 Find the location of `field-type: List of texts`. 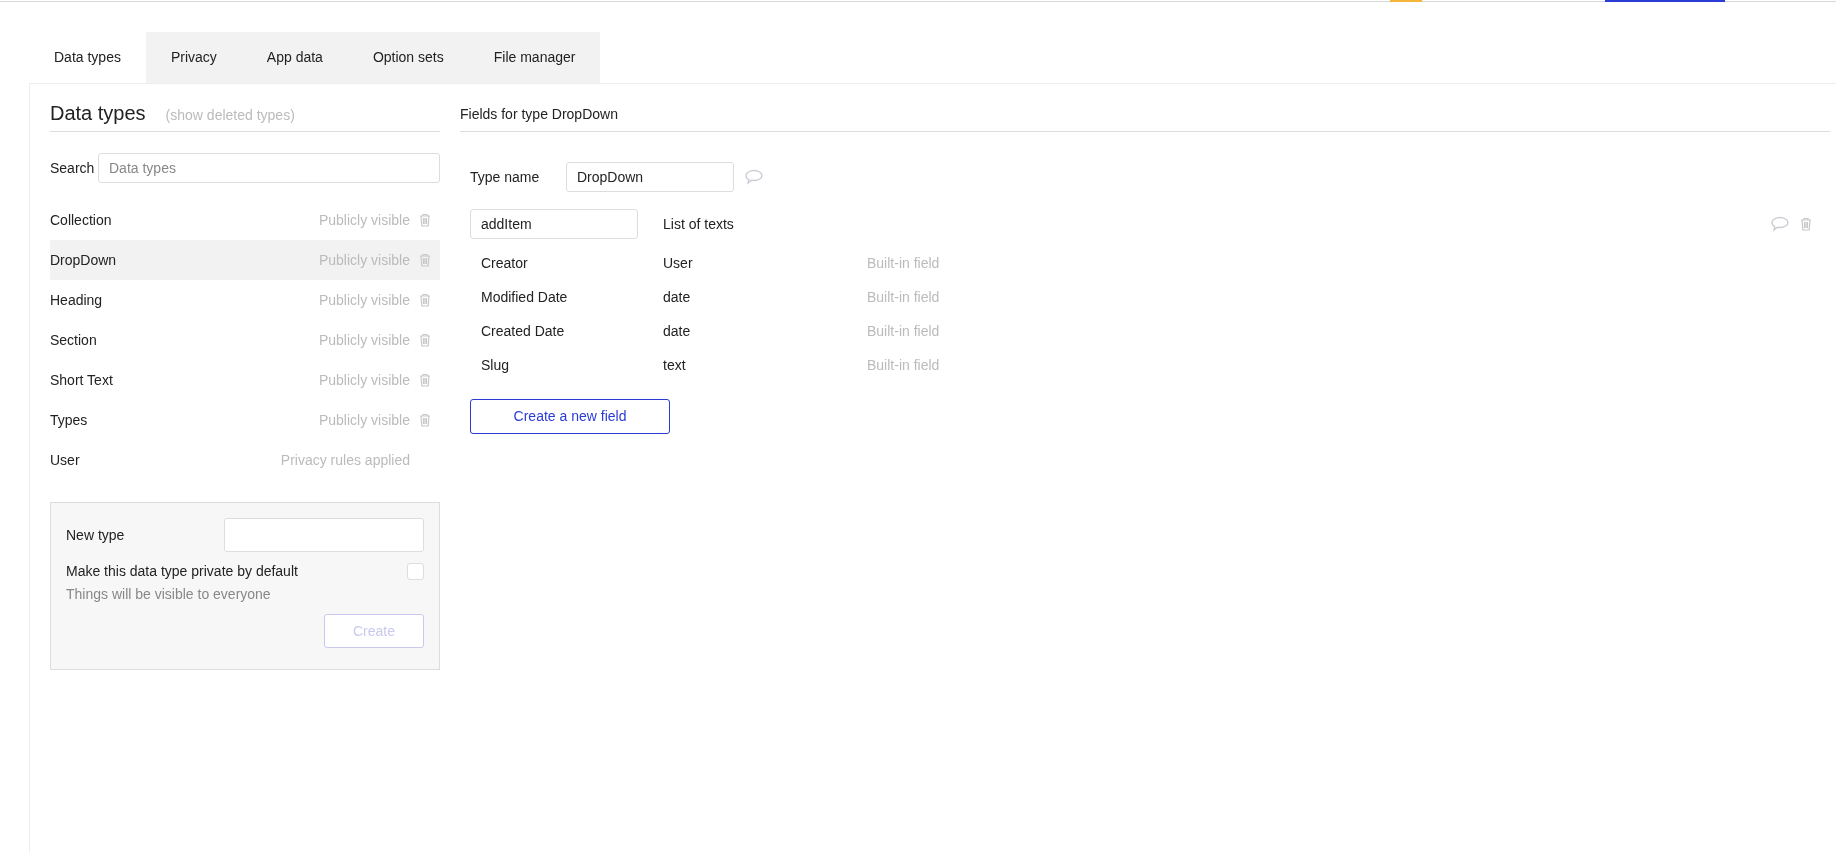

field-type: List of texts is located at coordinates (699, 224).